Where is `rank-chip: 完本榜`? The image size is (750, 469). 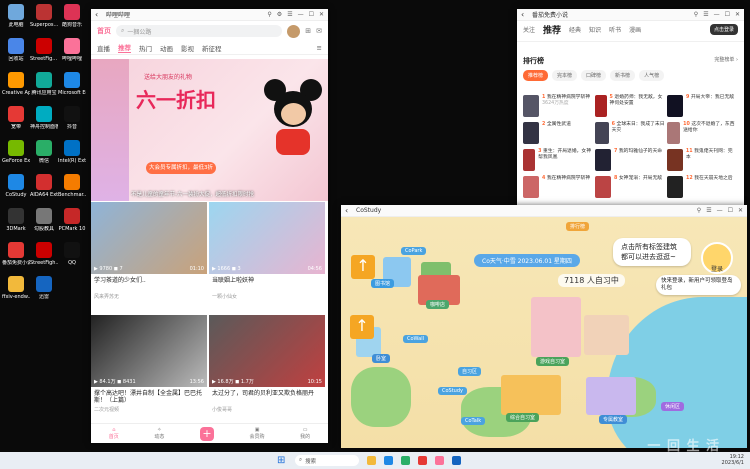
rank-chip: 完本榜 is located at coordinates (565, 75).